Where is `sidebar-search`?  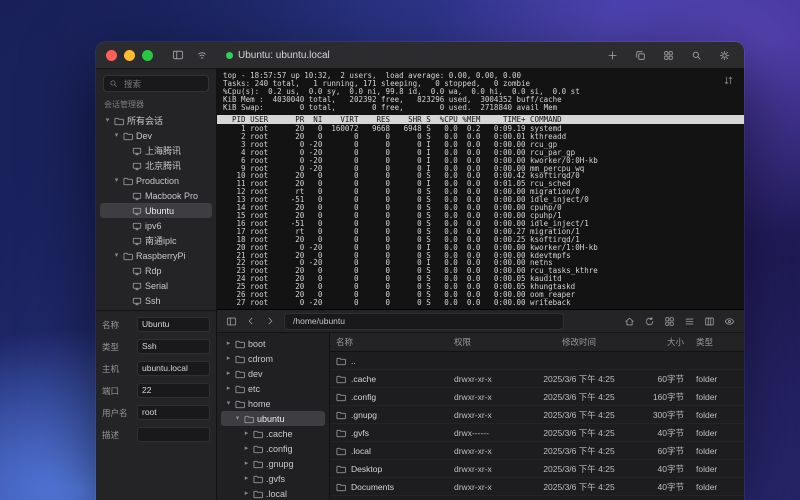 sidebar-search is located at coordinates (156, 83).